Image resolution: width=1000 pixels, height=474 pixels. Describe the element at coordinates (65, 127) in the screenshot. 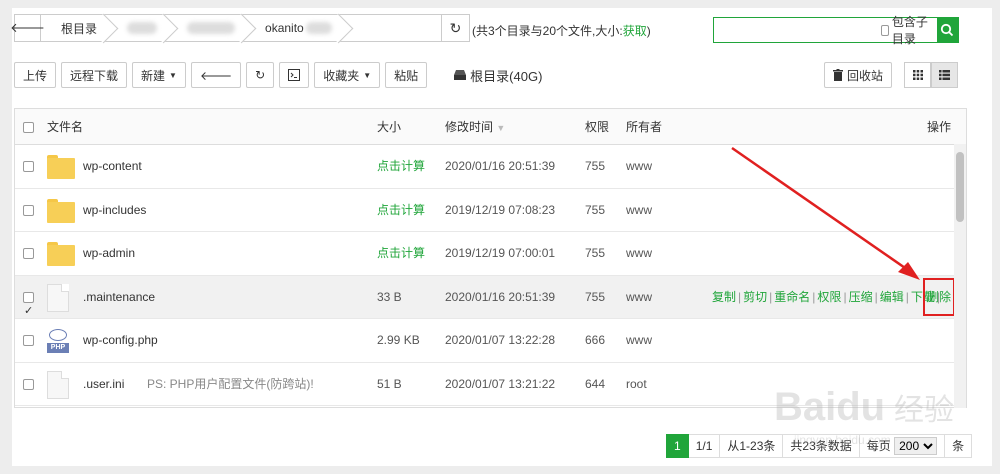

I see `col-header-name: 文件名` at that location.